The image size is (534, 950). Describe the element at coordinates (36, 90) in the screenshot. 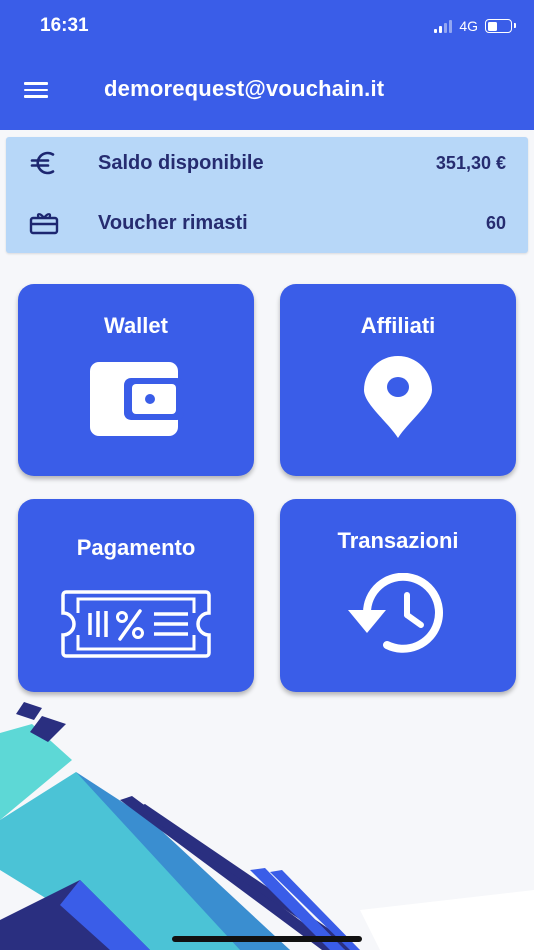

I see `hamburger-menu-icon` at that location.